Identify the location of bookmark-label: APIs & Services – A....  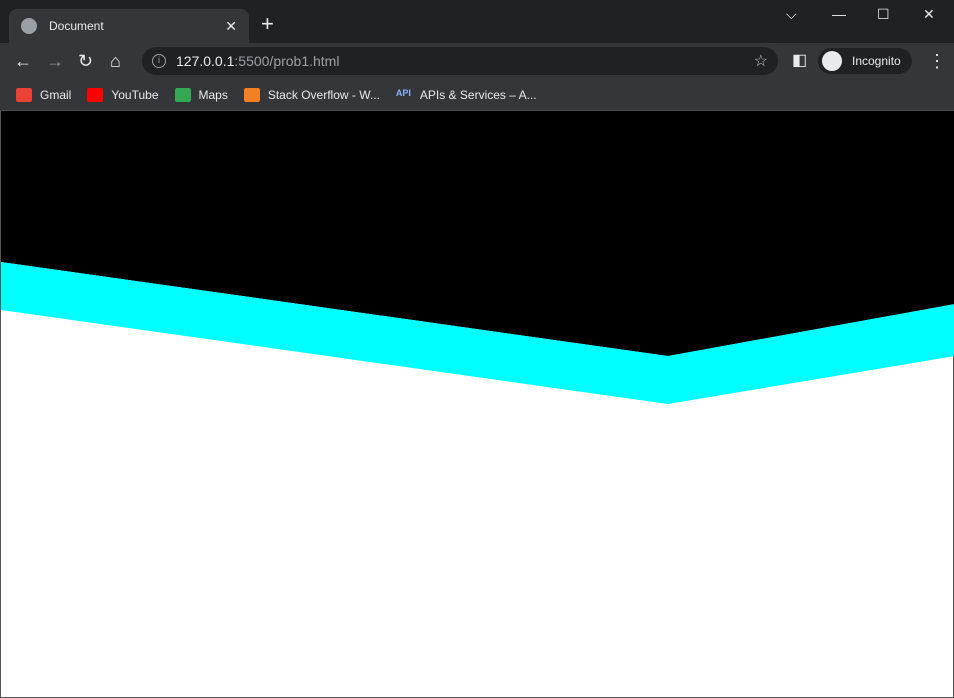
(478, 94).